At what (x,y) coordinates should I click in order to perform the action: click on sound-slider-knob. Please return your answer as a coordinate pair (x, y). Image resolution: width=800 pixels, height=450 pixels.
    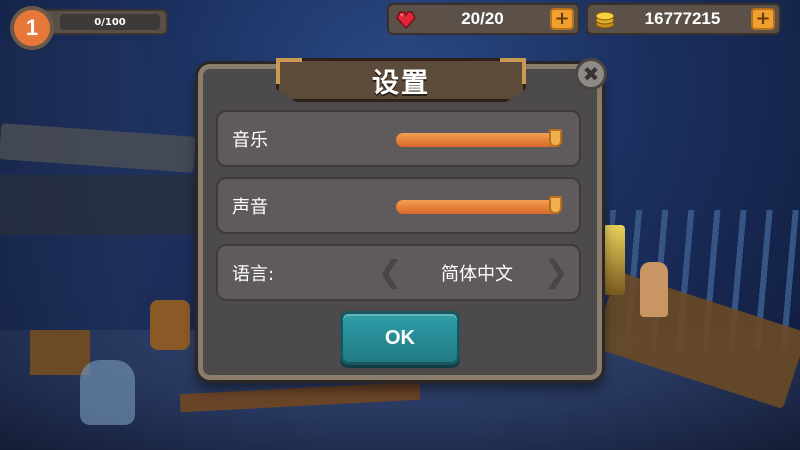
    Looking at the image, I should click on (555, 205).